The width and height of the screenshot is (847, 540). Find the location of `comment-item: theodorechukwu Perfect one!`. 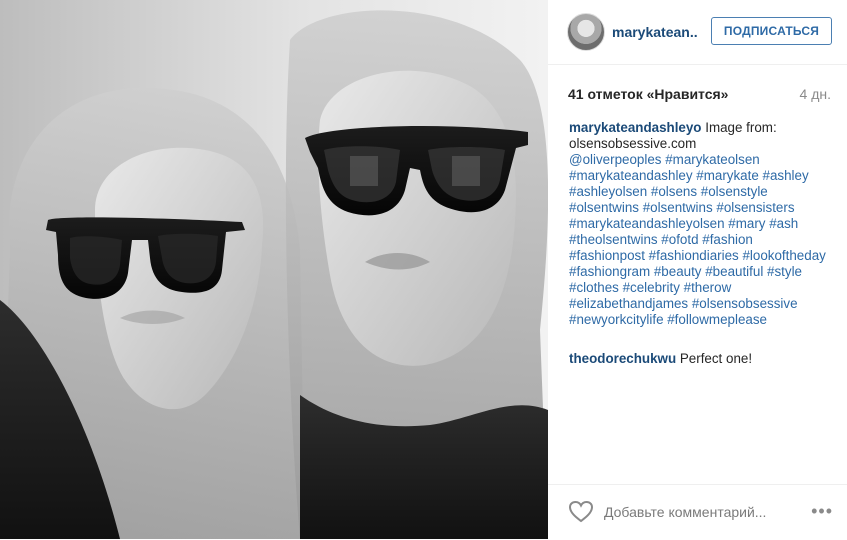

comment-item: theodorechukwu Perfect one! is located at coordinates (700, 359).